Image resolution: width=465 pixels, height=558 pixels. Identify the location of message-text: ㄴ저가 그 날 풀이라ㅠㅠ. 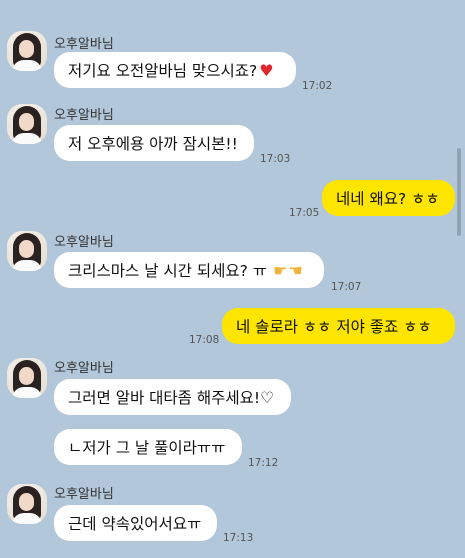
(147, 448).